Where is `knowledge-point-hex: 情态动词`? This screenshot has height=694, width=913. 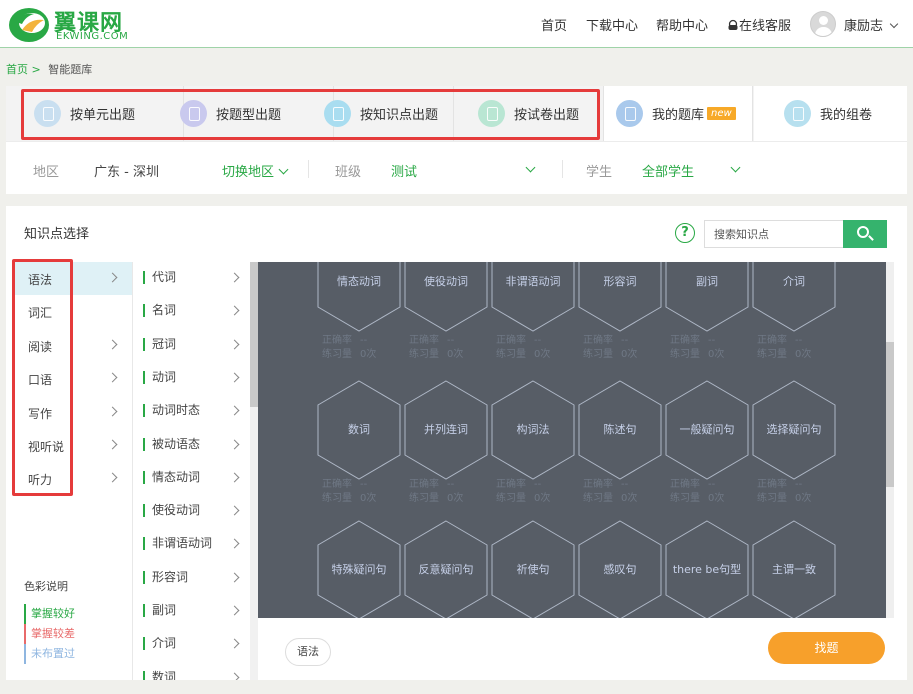 knowledge-point-hex: 情态动词 is located at coordinates (359, 297).